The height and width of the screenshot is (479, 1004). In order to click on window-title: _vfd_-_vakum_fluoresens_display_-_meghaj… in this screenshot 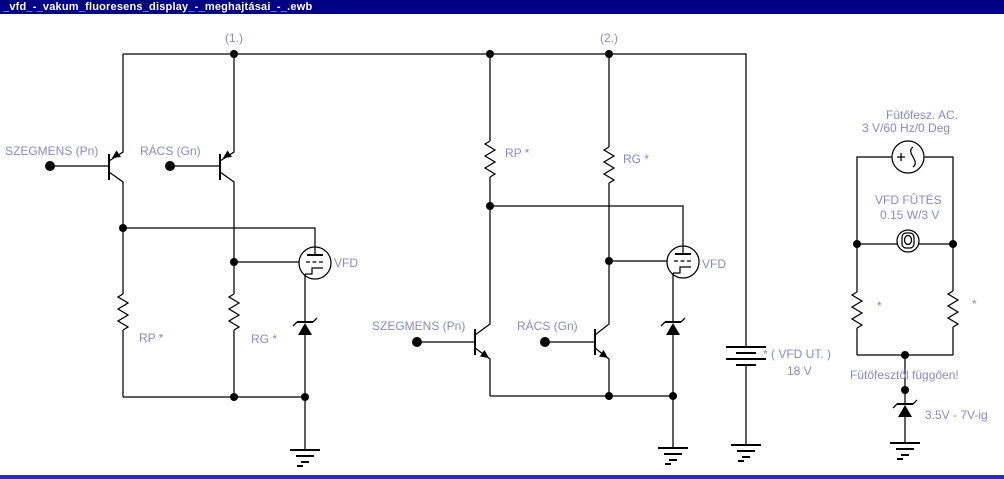, I will do `click(158, 7)`.